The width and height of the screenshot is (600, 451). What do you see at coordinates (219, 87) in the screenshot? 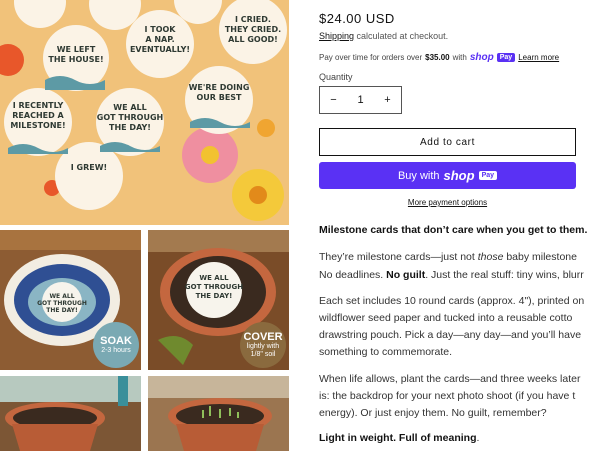
I see `svg-text: WE'RE DOING` at bounding box center [219, 87].